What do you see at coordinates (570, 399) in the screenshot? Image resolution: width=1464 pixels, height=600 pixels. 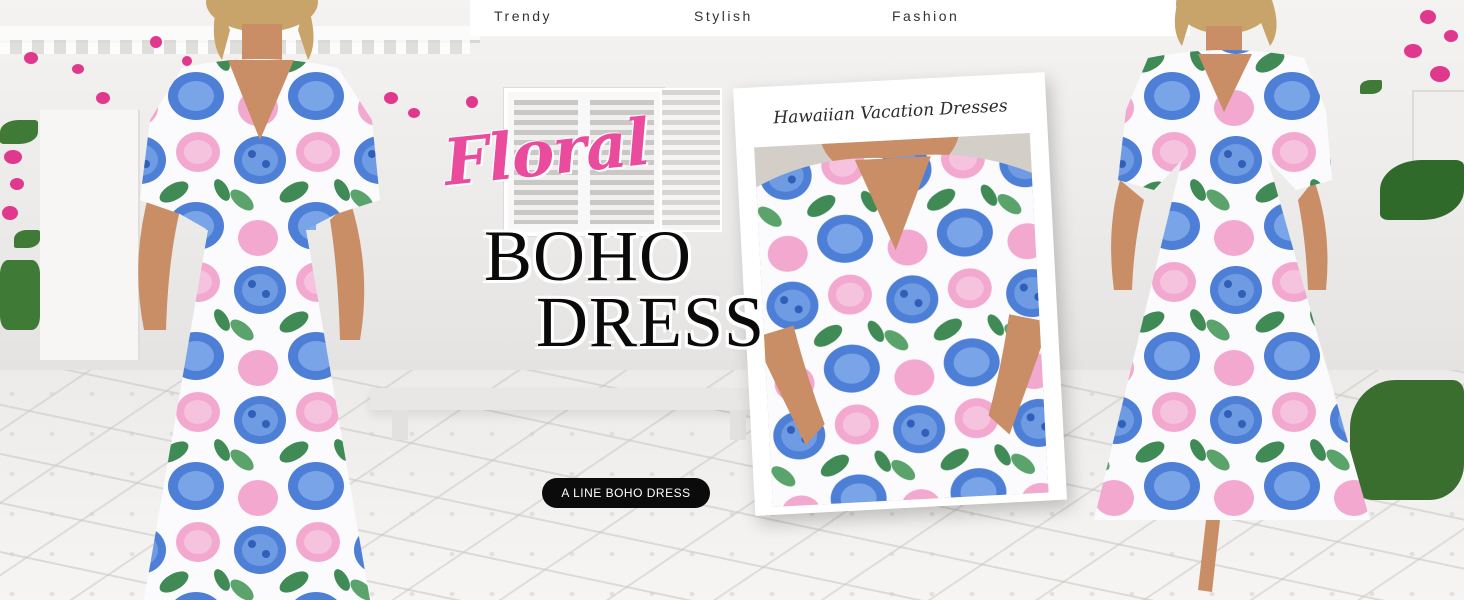 I see `stone-bench` at bounding box center [570, 399].